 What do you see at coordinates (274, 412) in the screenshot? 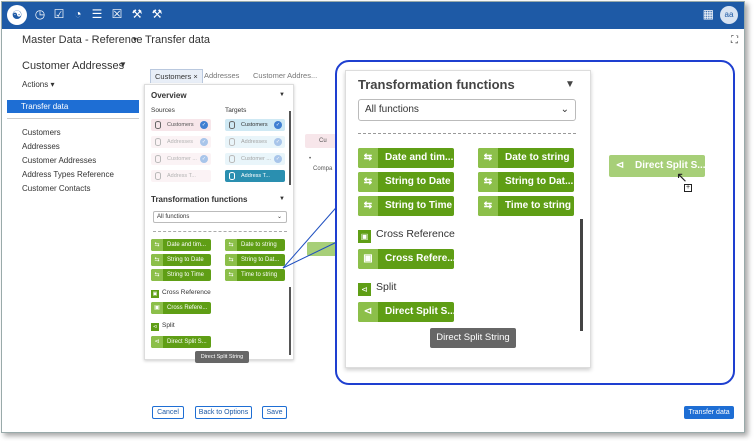
I see `save-button: Save` at bounding box center [274, 412].